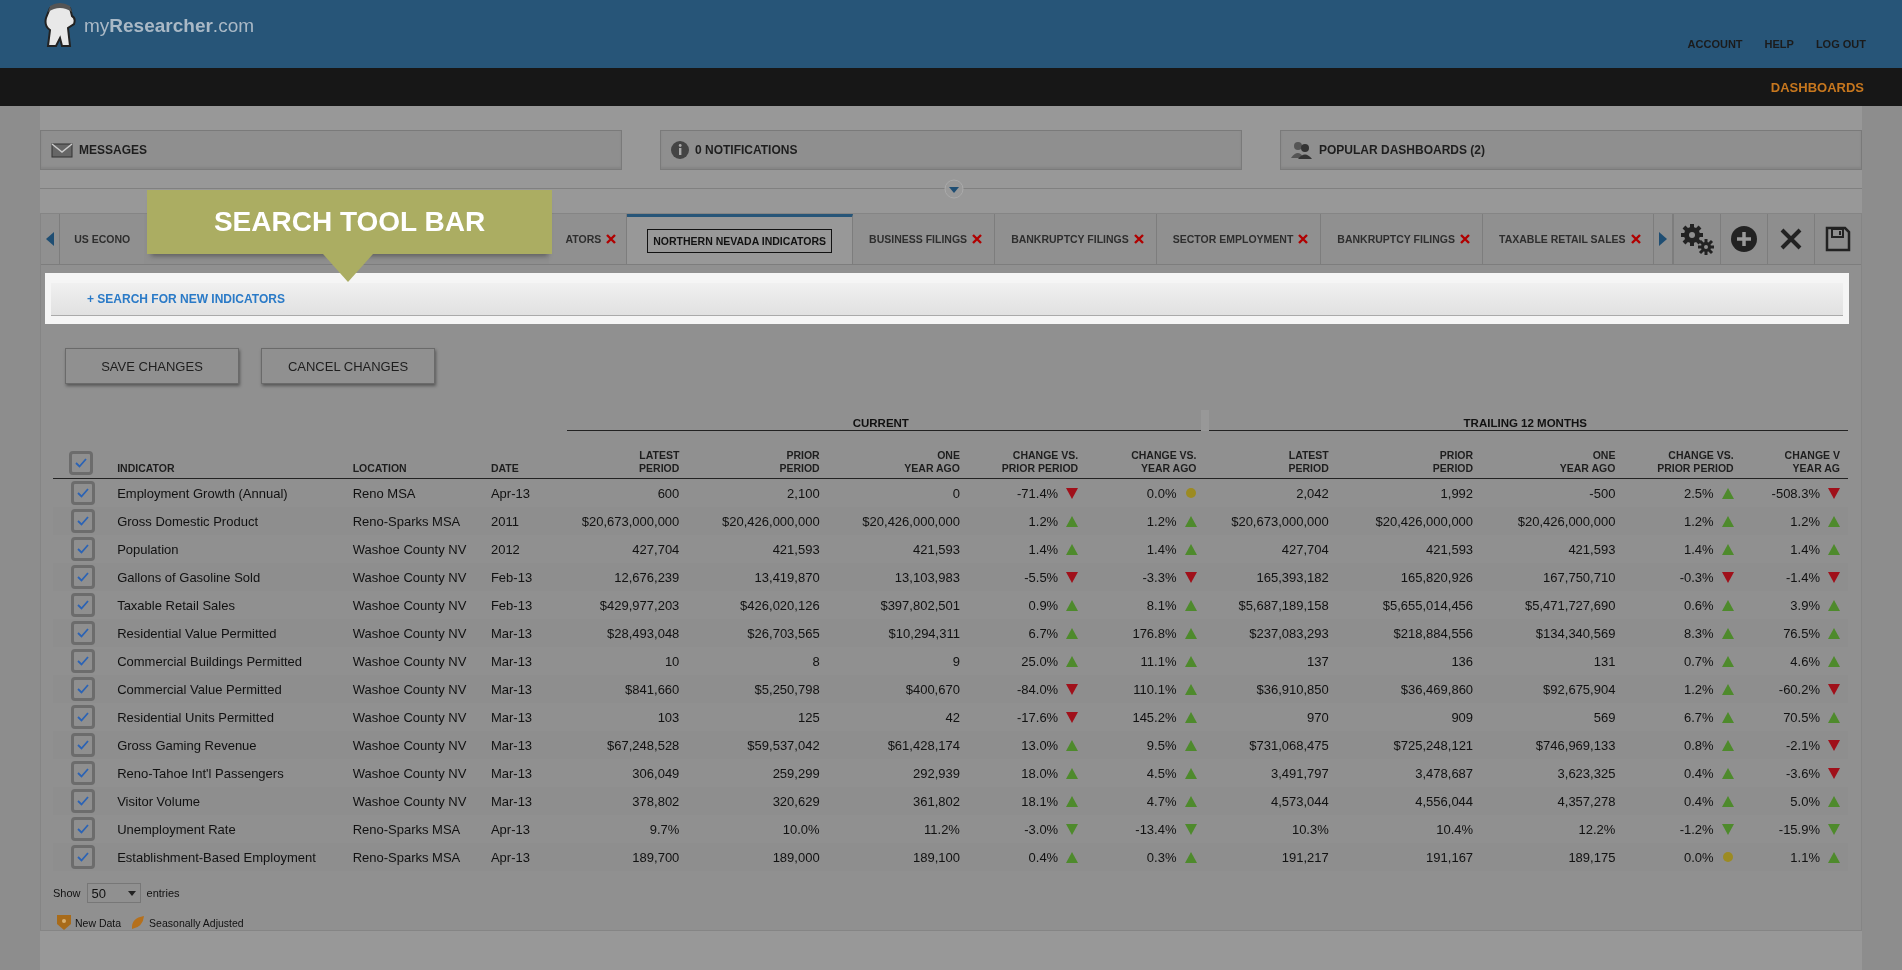 The image size is (1902, 970). I want to click on table-cell: Unemployment Rate, so click(176, 829).